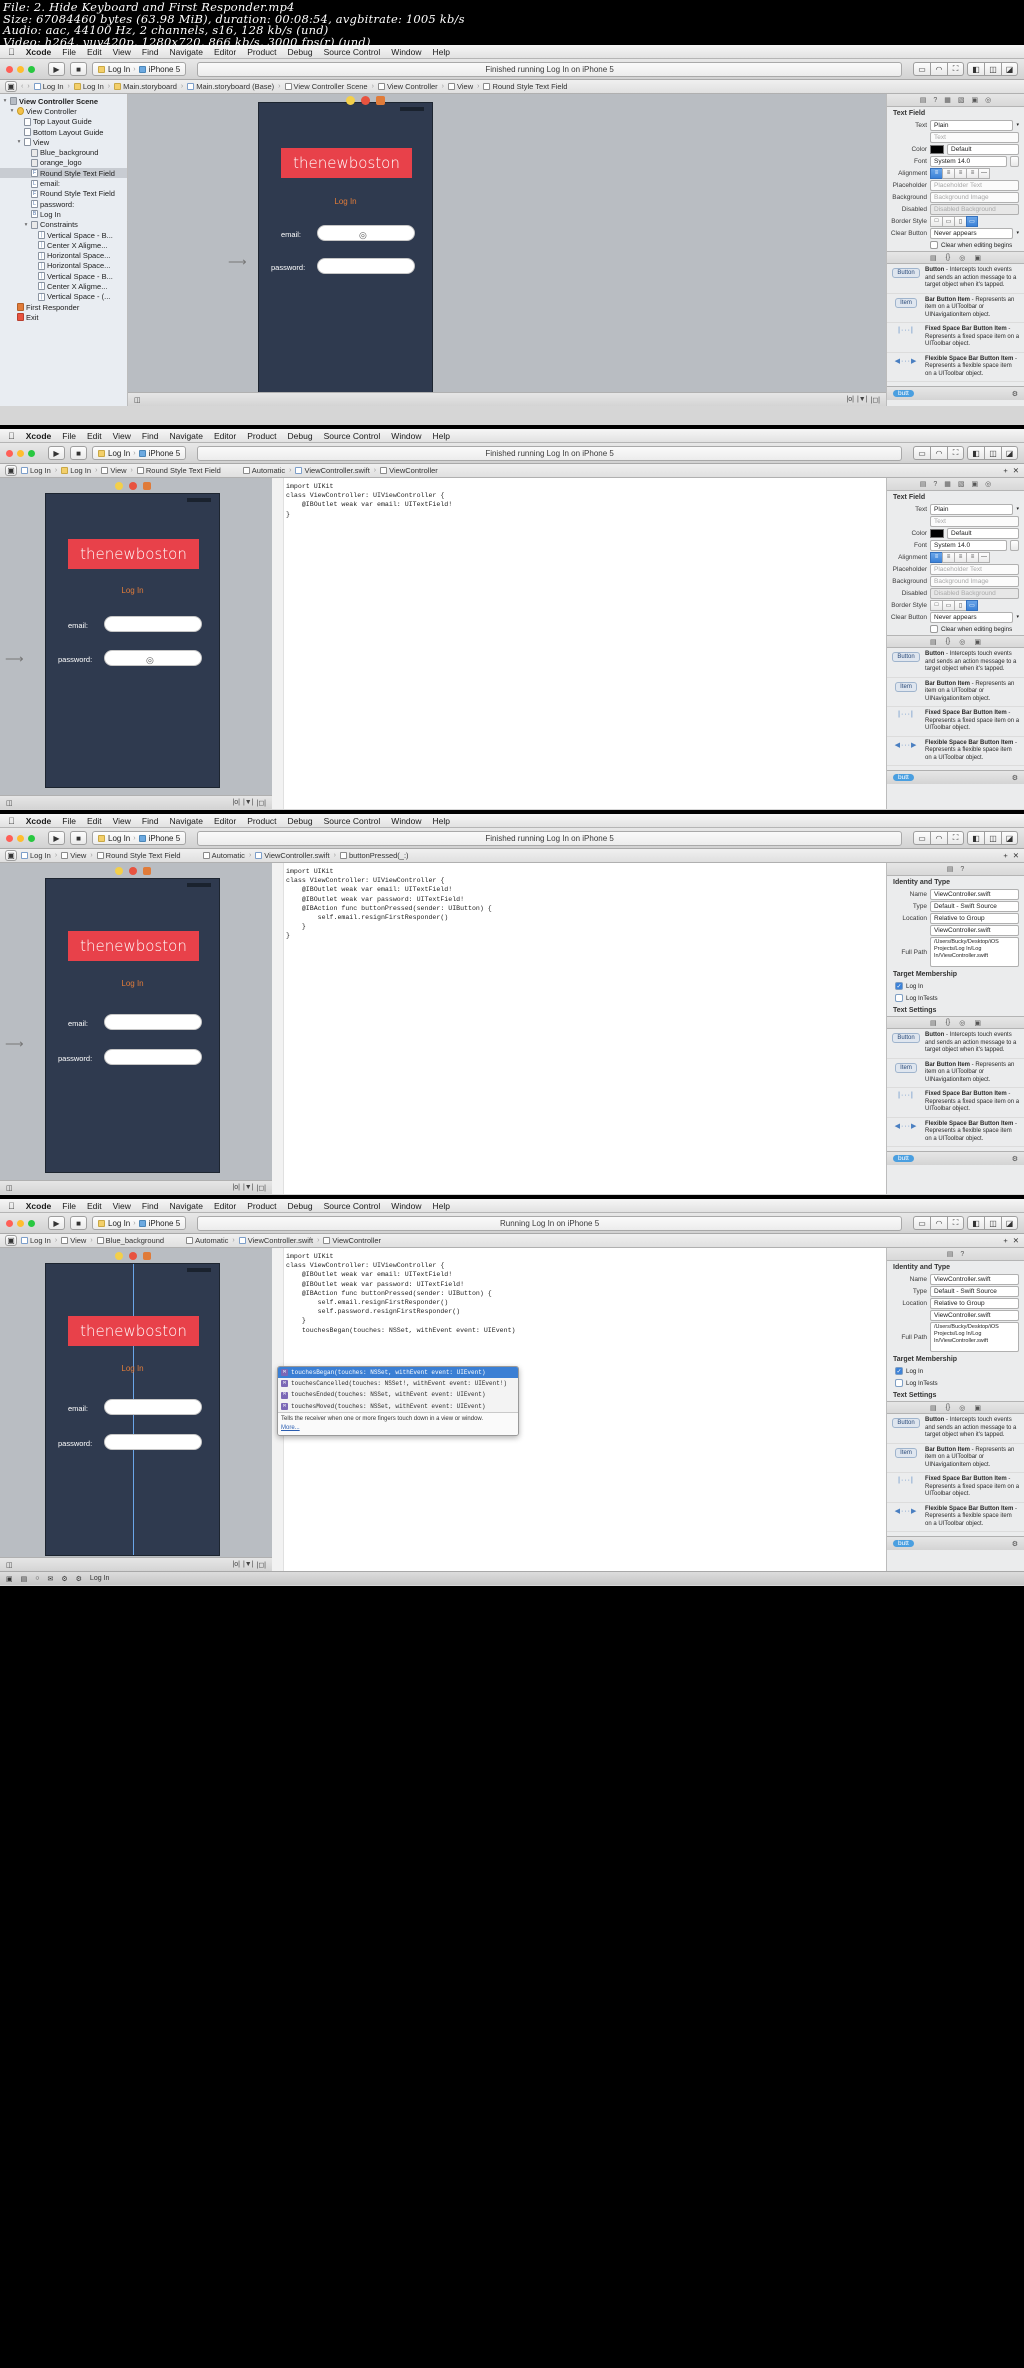 This screenshot has width=1024, height=2368. I want to click on jumpbar-crumb-7: Round Style Text Field, so click(525, 86).